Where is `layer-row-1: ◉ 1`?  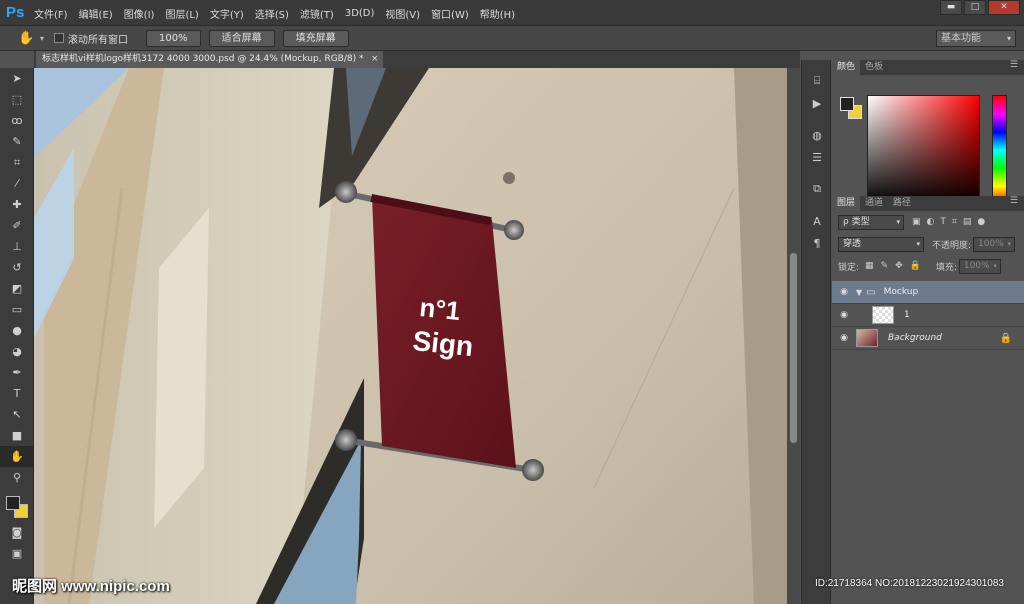
layer-row-1: ◉ 1 is located at coordinates (928, 315).